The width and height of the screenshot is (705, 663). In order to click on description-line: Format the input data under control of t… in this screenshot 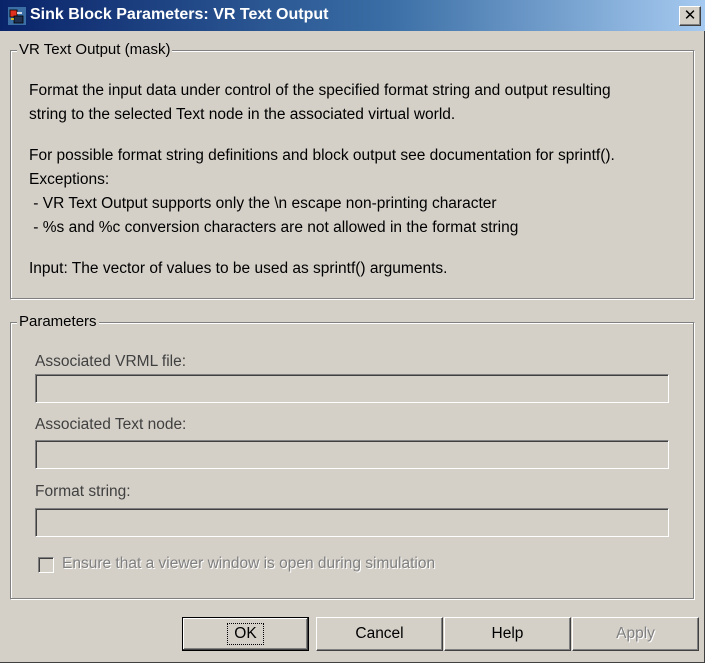, I will do `click(320, 90)`.